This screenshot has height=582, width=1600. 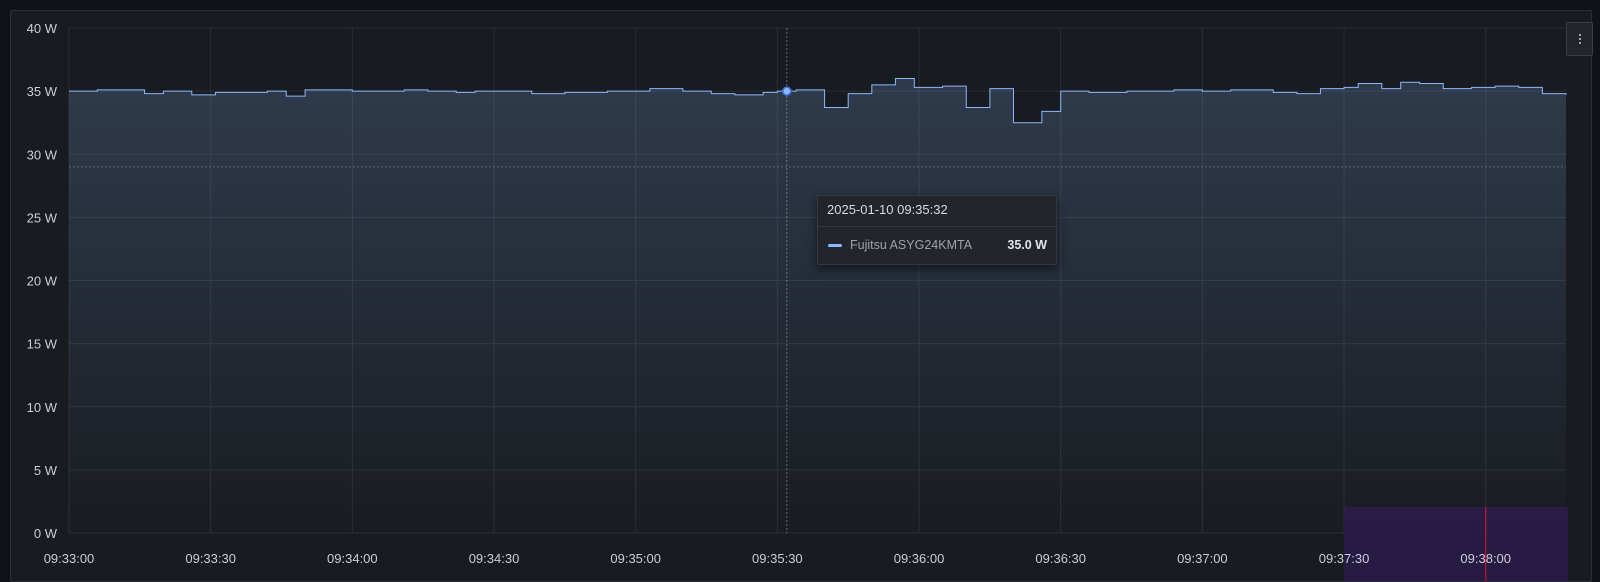 I want to click on hover-point, so click(x=787, y=91).